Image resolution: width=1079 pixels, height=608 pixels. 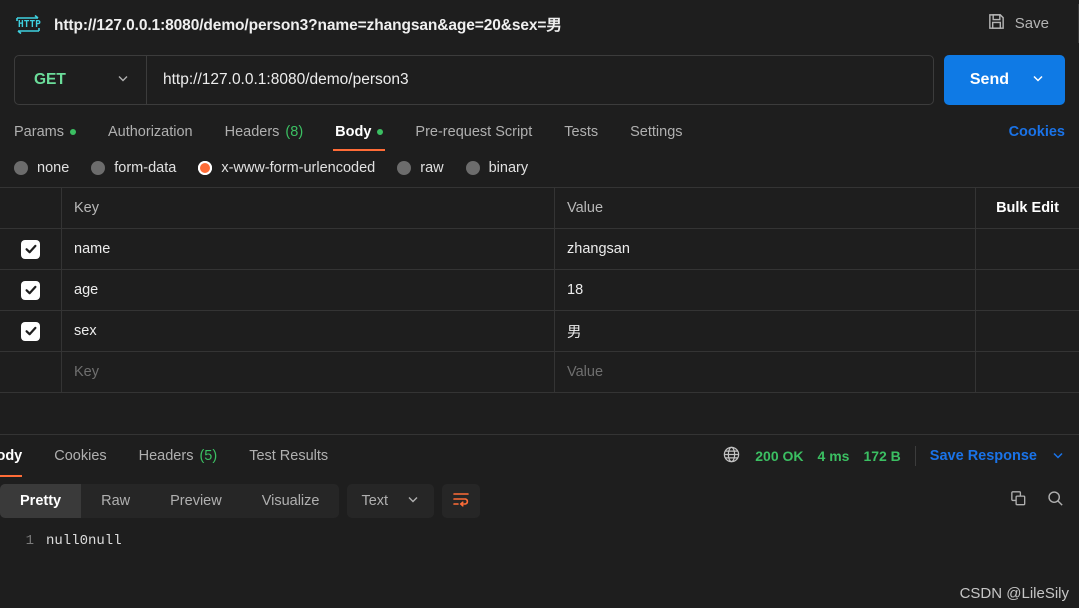 What do you see at coordinates (41, 501) in the screenshot?
I see `viewer-mode-pretty: Pretty` at bounding box center [41, 501].